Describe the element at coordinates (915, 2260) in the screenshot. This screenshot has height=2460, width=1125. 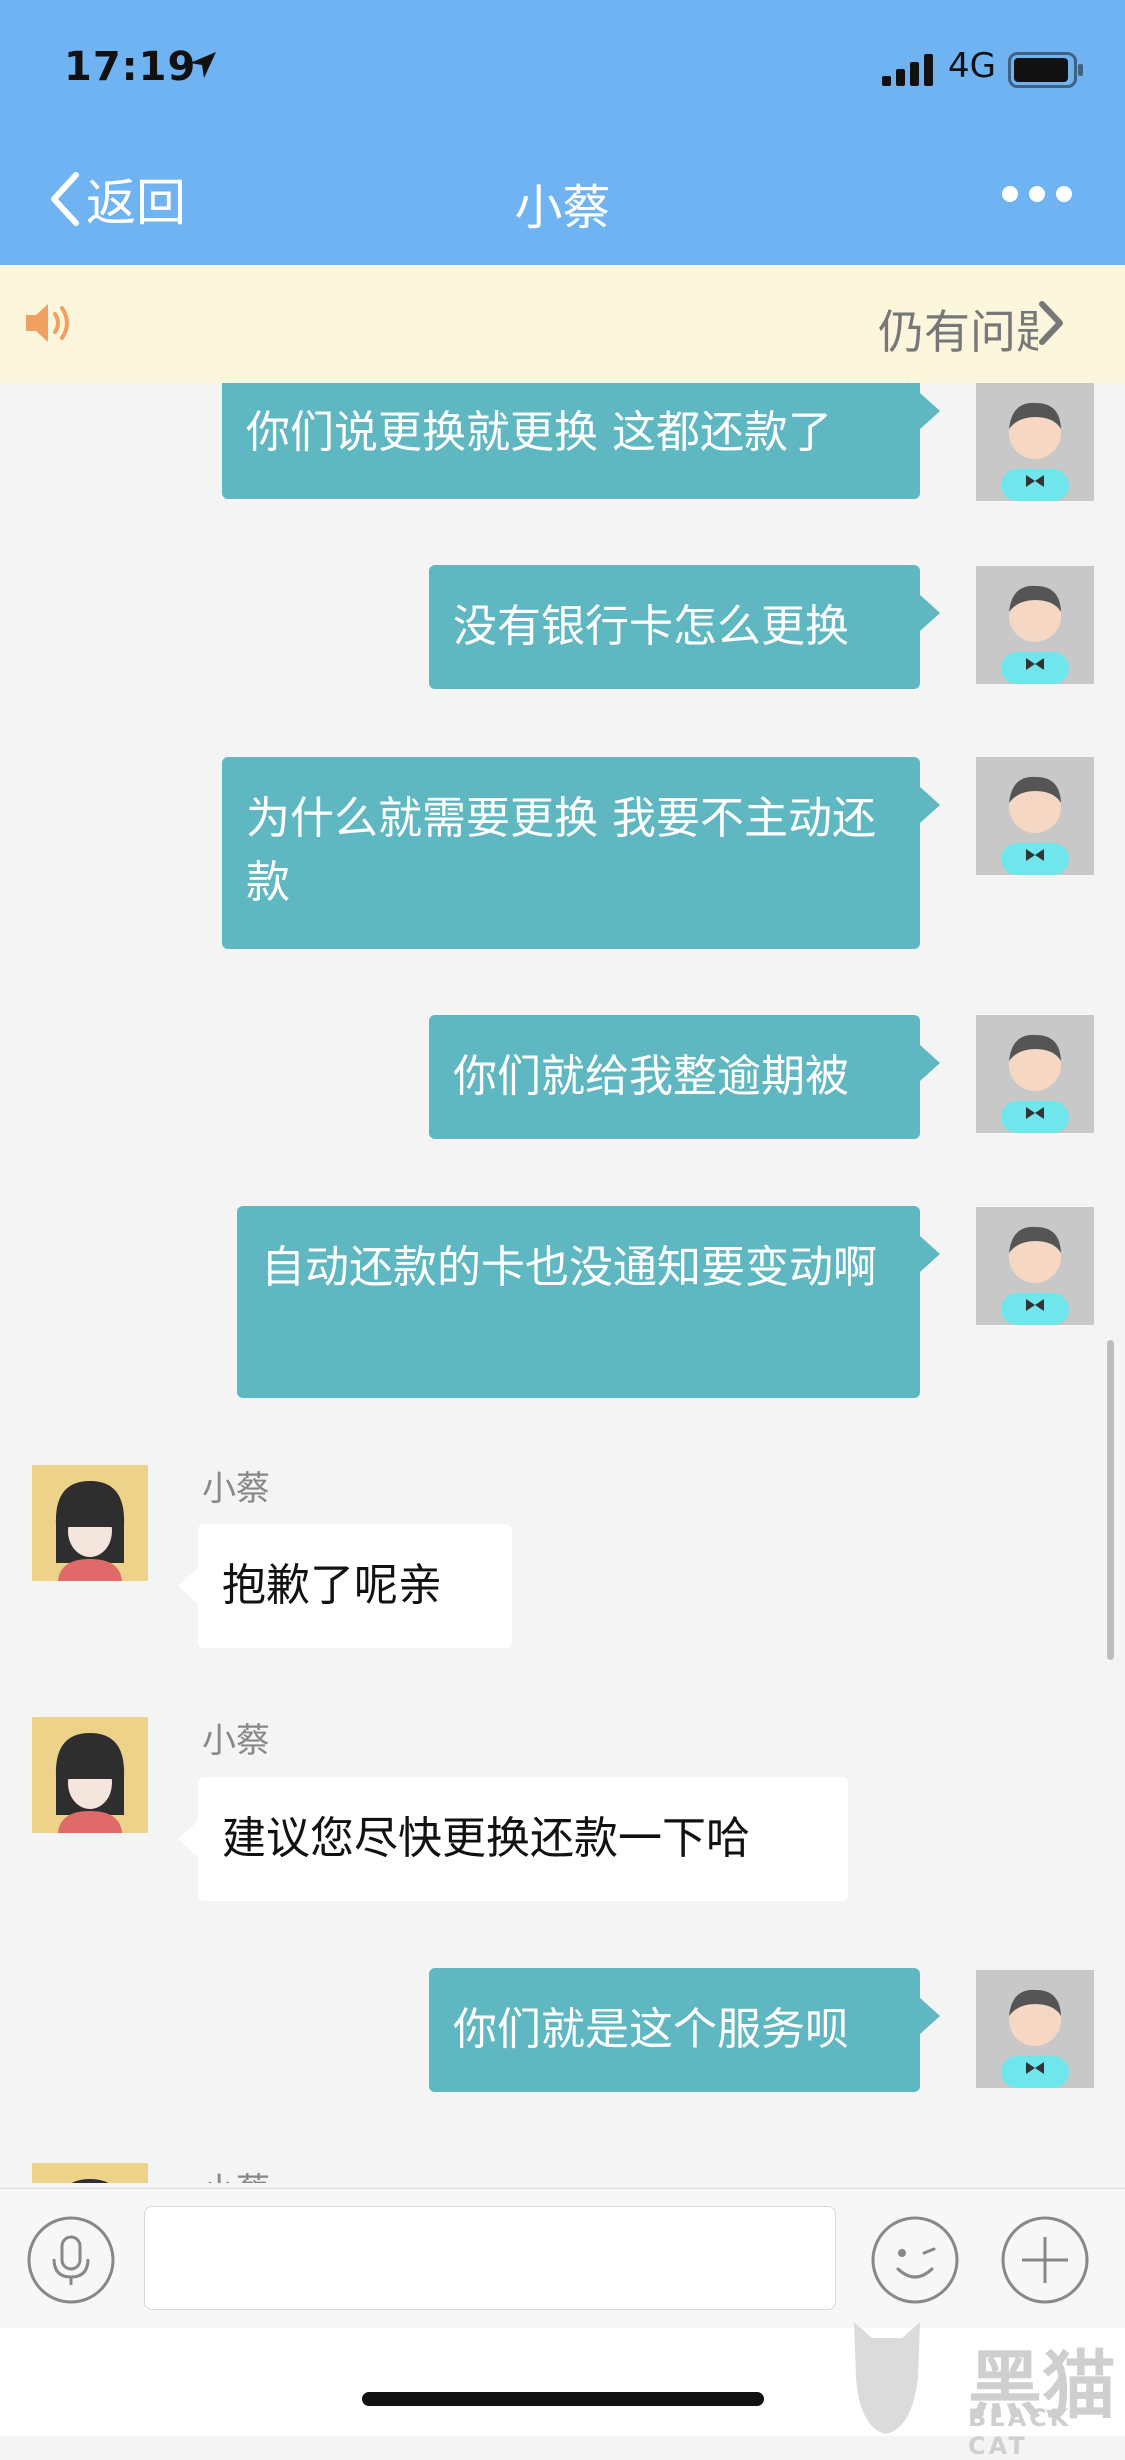
I see `emoji-icon` at that location.